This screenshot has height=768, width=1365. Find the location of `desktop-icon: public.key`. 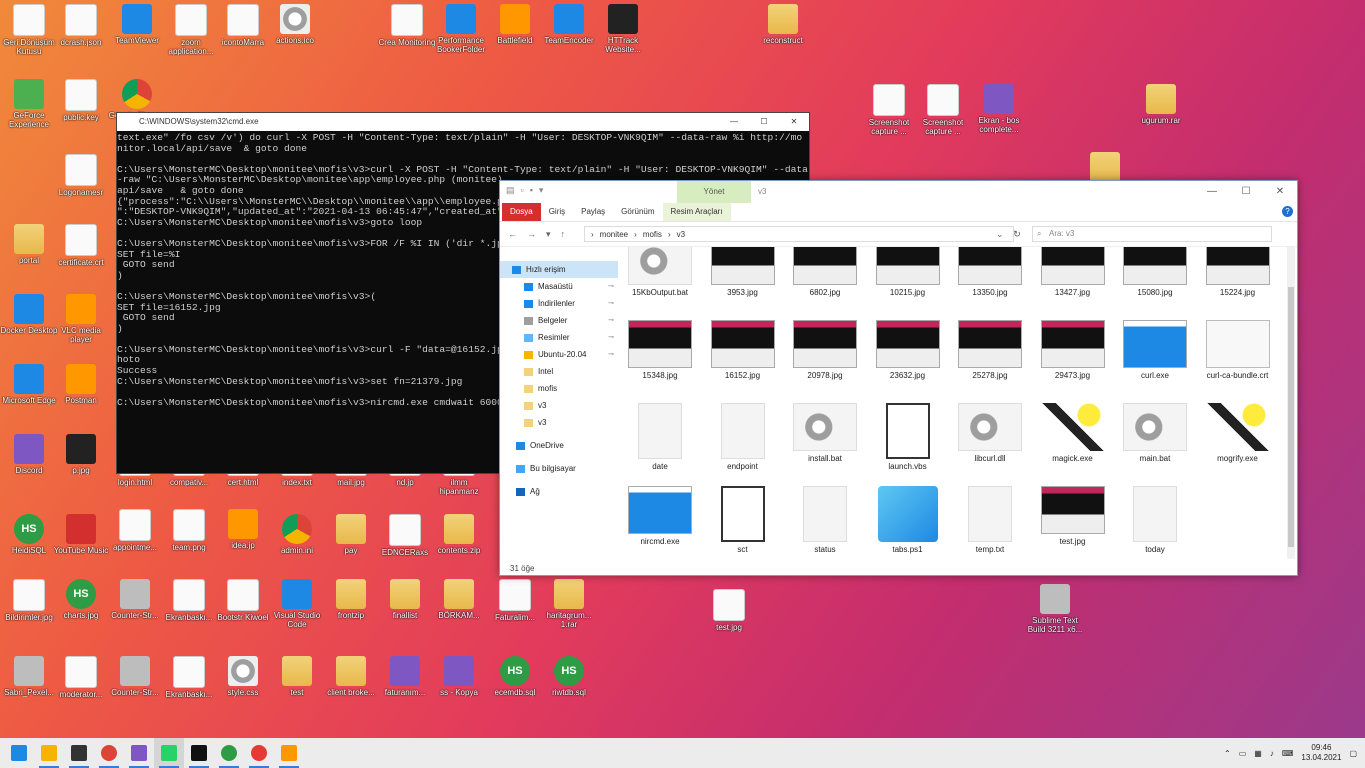

desktop-icon: public.key is located at coordinates (81, 100).